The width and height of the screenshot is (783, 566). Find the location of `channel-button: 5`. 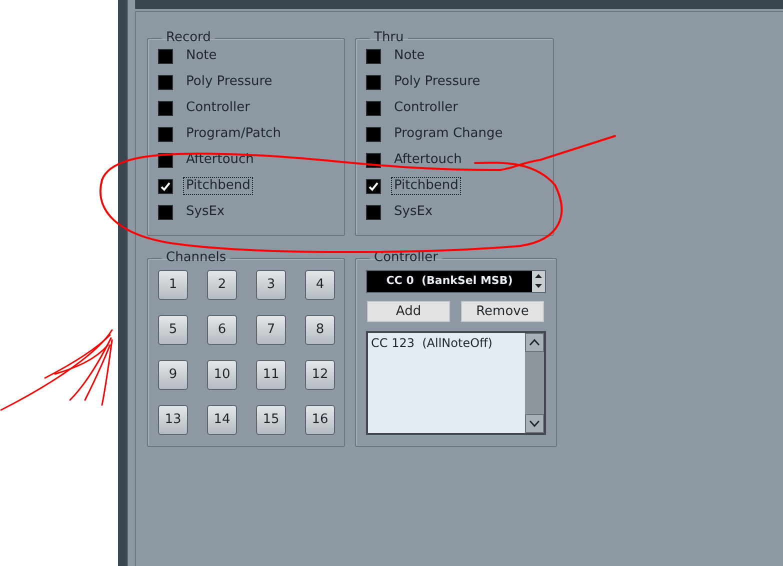

channel-button: 5 is located at coordinates (173, 330).